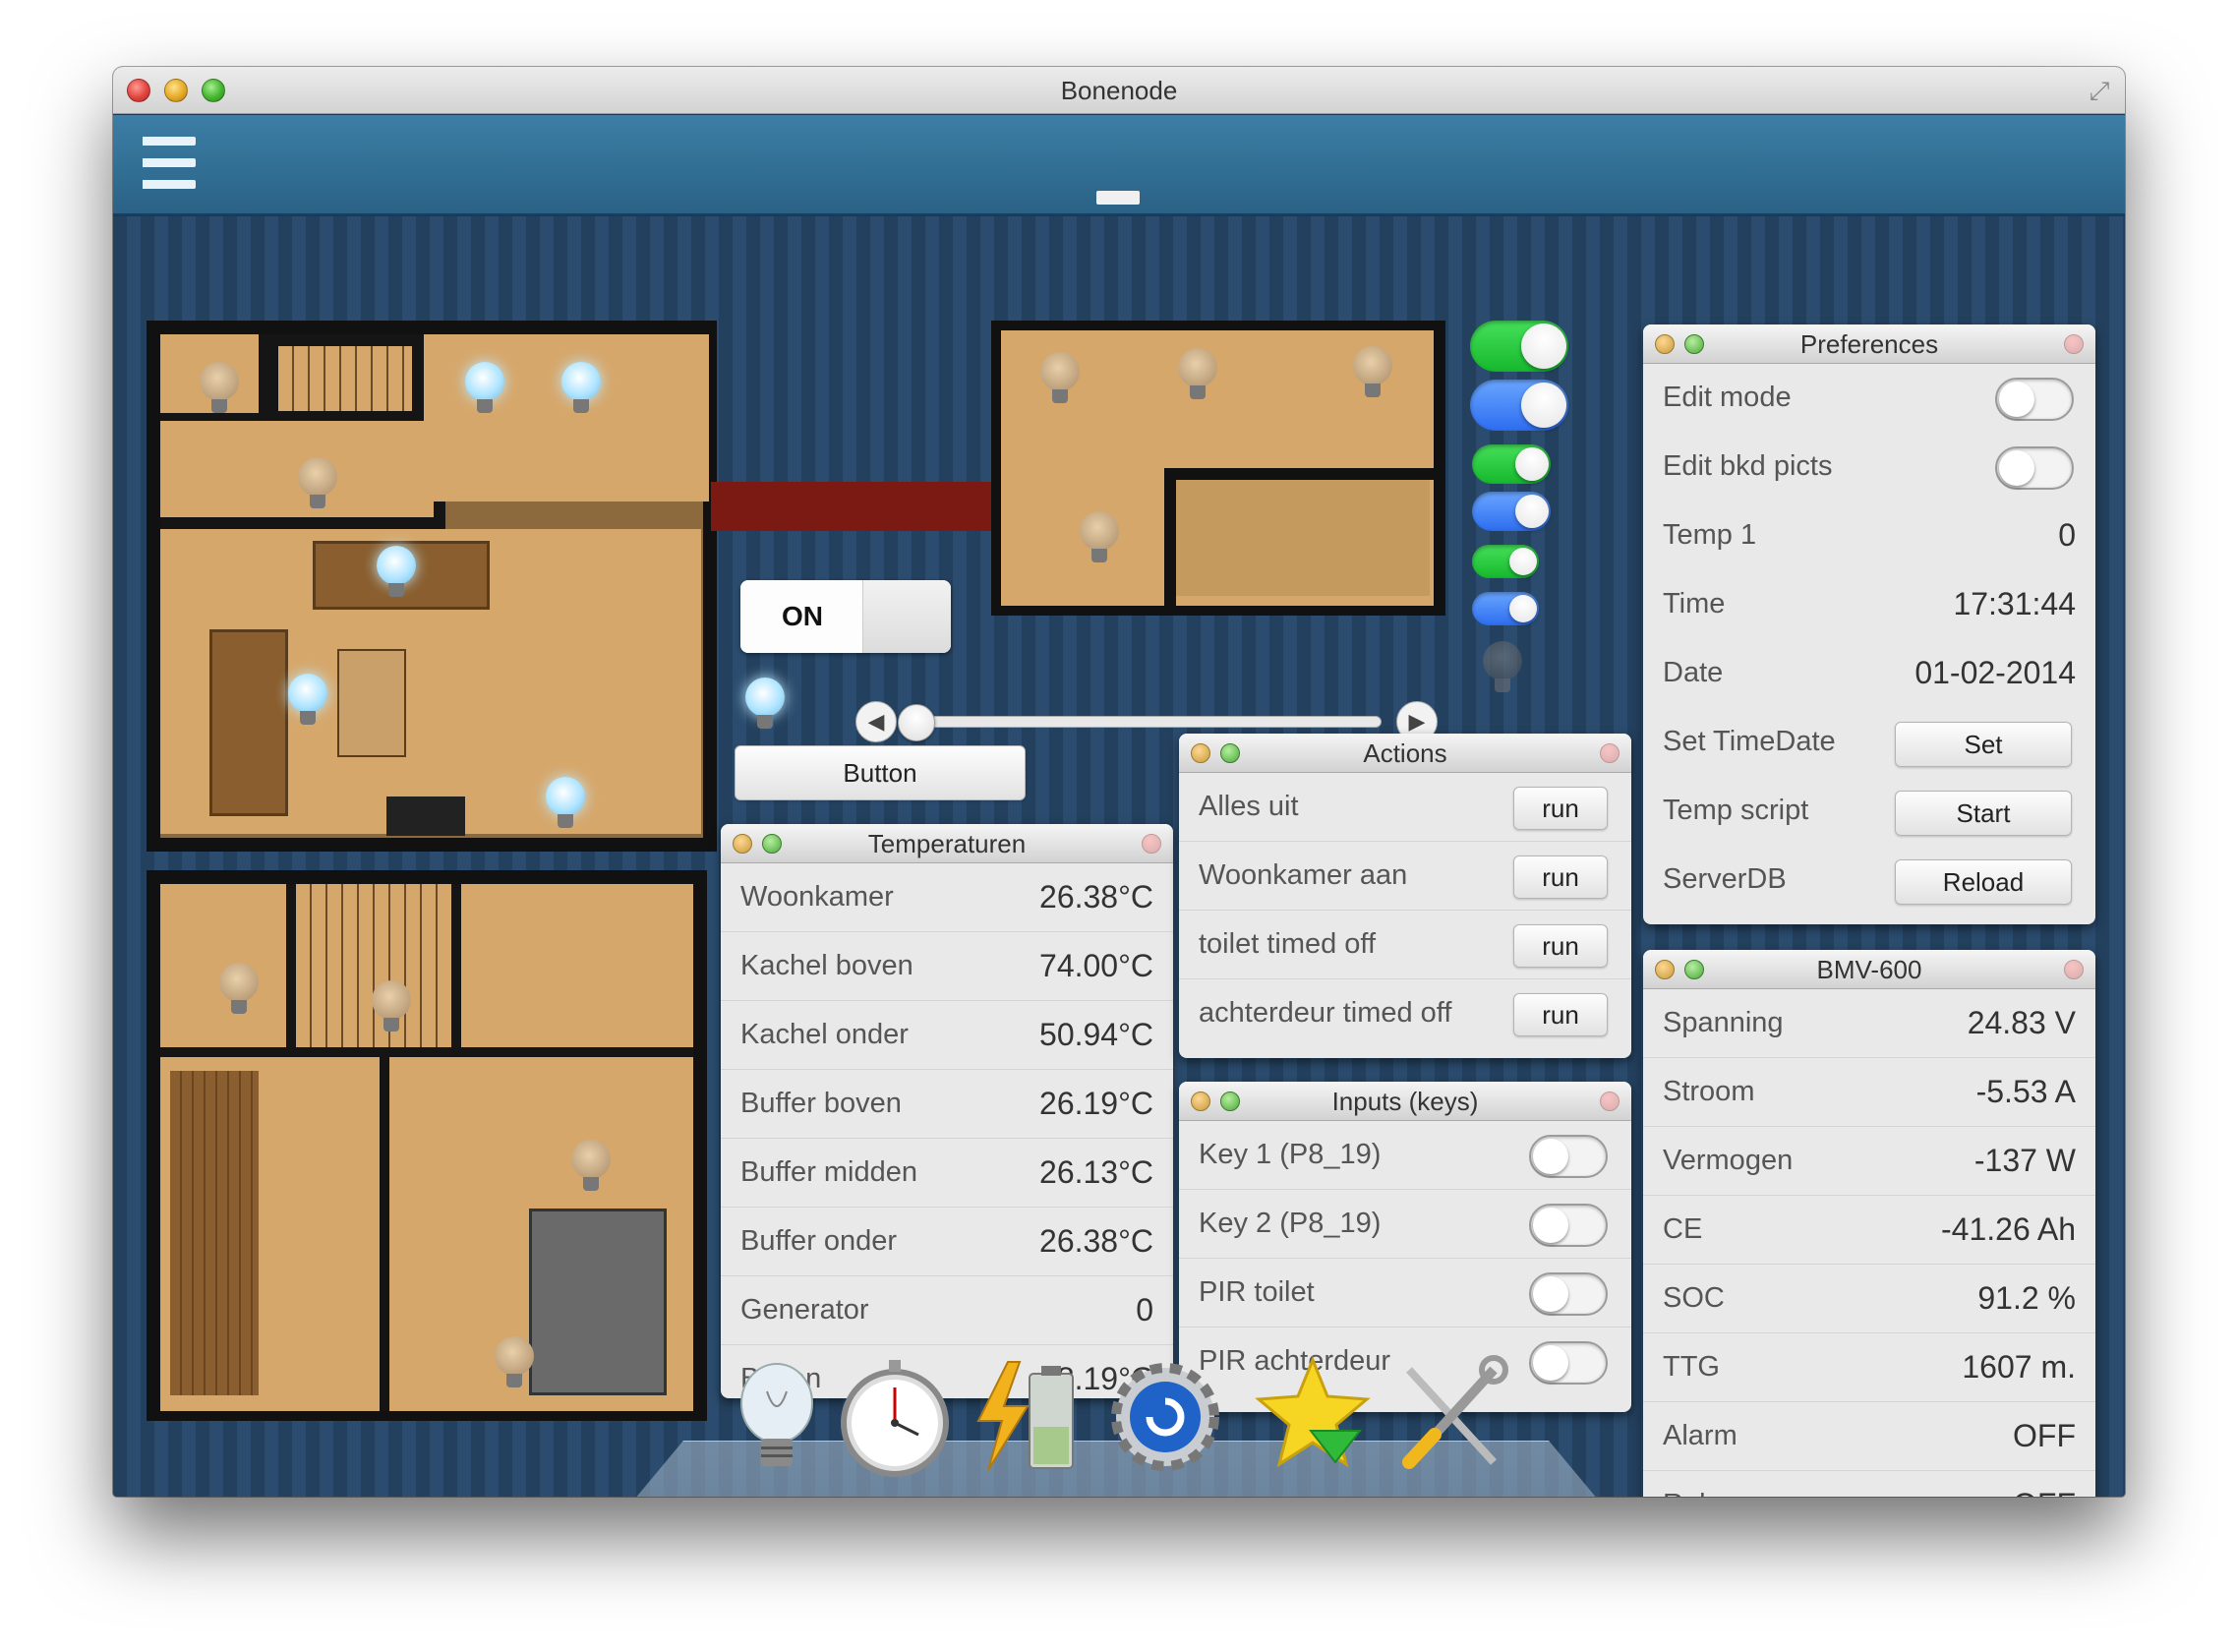 This screenshot has height=1652, width=2238. What do you see at coordinates (2099, 90) in the screenshot?
I see `fullscreen-icon: ⤢` at bounding box center [2099, 90].